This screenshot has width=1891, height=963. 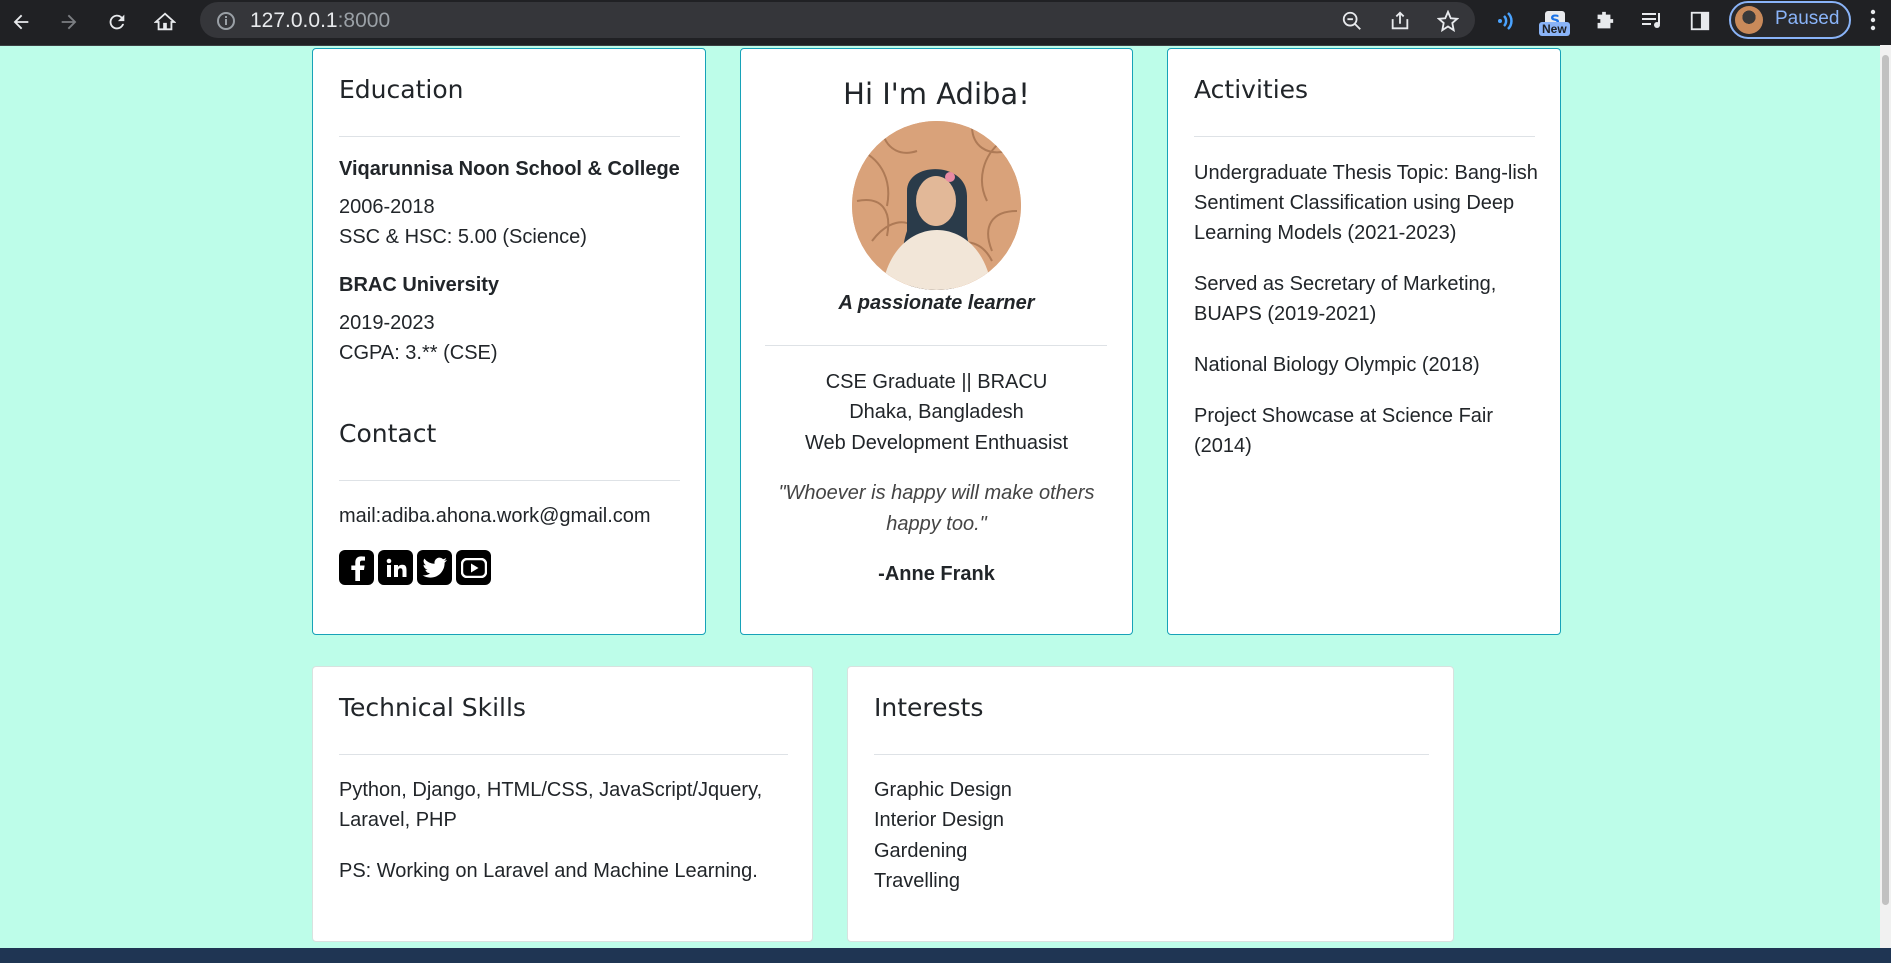 I want to click on activity-thesis-line: Learning Models (2021-2023), so click(x=1325, y=233).